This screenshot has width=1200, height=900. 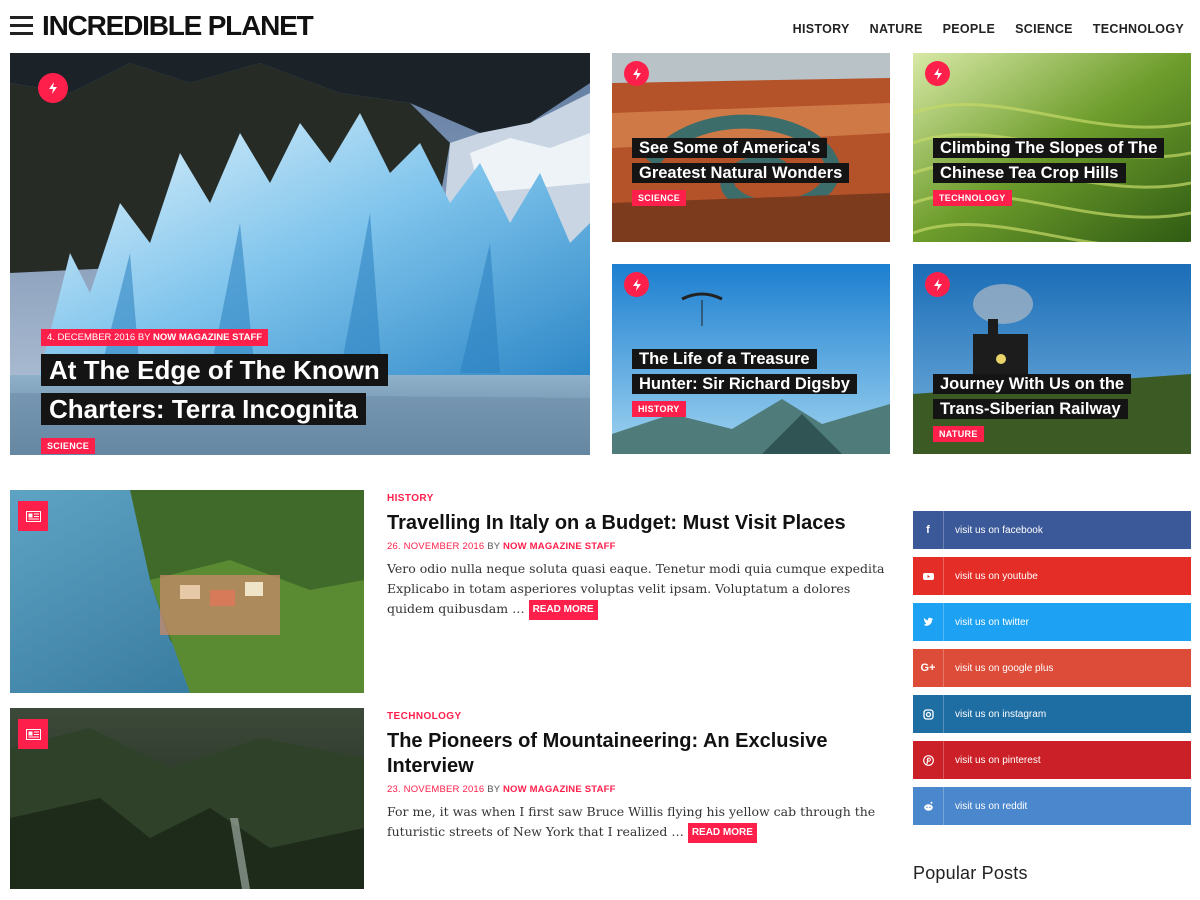 I want to click on article-2-date: 23. NOVEMBER 2016, so click(x=436, y=789).